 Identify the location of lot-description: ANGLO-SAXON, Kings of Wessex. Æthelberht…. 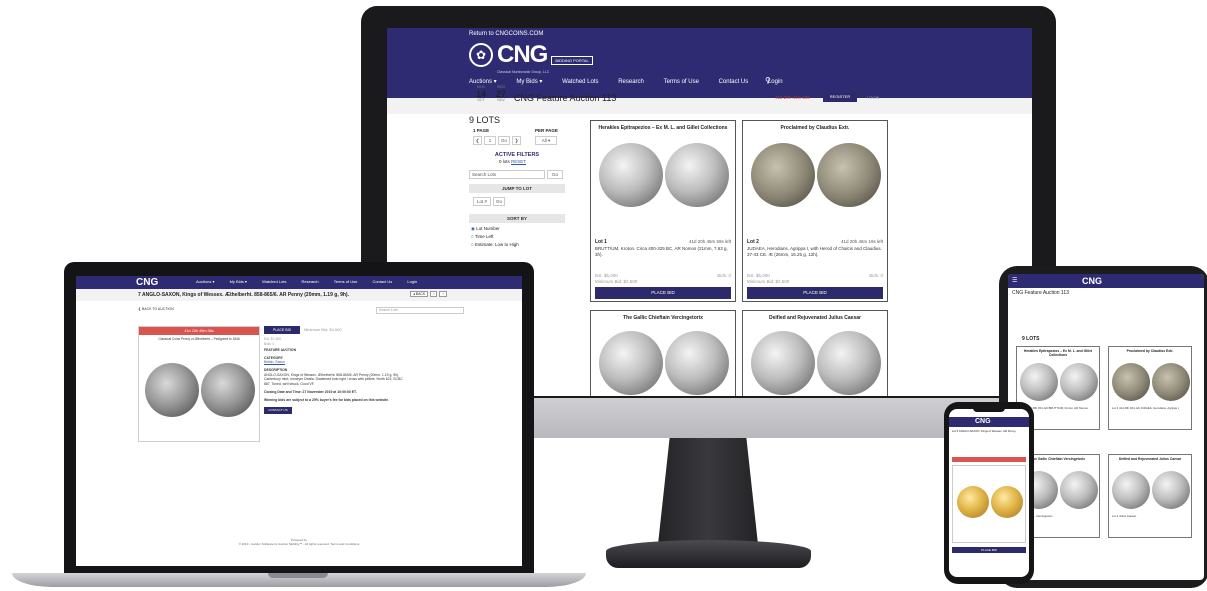
(333, 379).